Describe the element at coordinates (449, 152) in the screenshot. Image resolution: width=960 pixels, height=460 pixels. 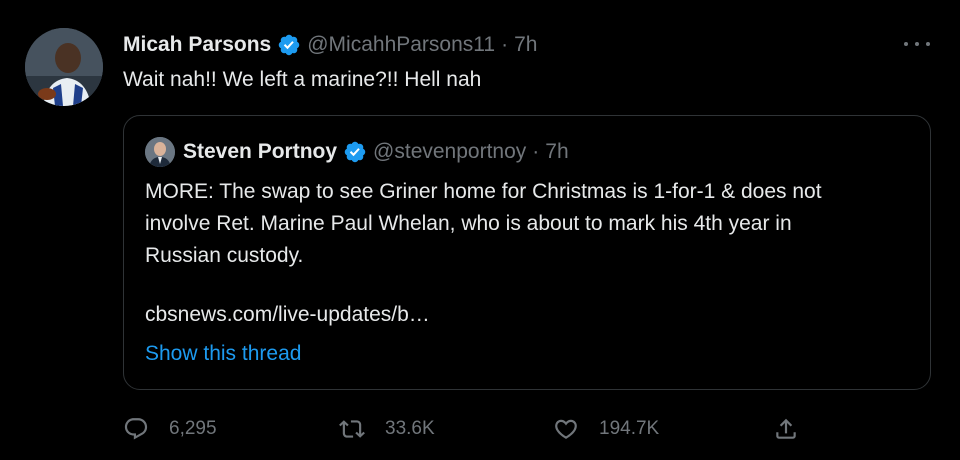
I see `quoted-author-handle: @stevenportnoy` at that location.